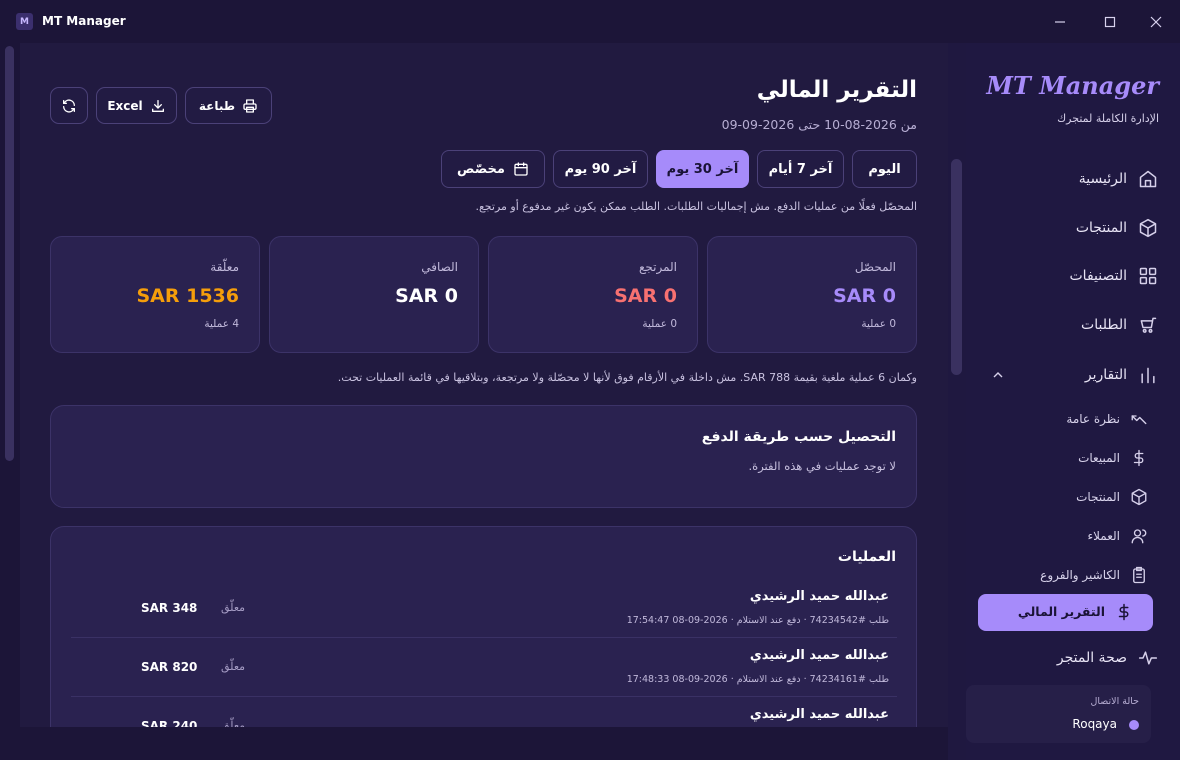  Describe the element at coordinates (1073, 276) in the screenshot. I see `sidebar-item-categories: التصنيفات` at that location.